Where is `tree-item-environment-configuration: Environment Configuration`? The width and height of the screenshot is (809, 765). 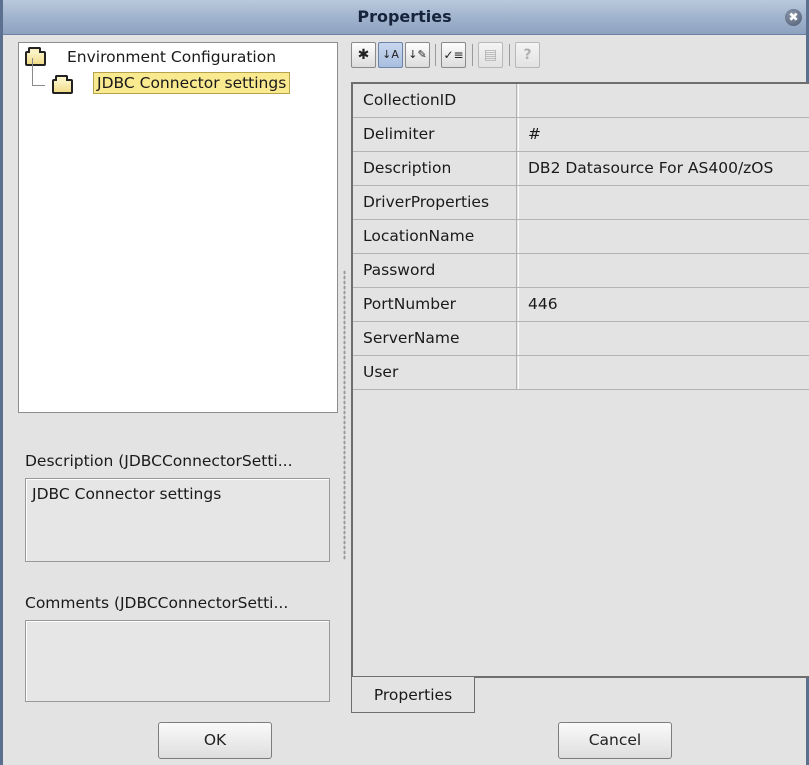 tree-item-environment-configuration: Environment Configuration is located at coordinates (178, 56).